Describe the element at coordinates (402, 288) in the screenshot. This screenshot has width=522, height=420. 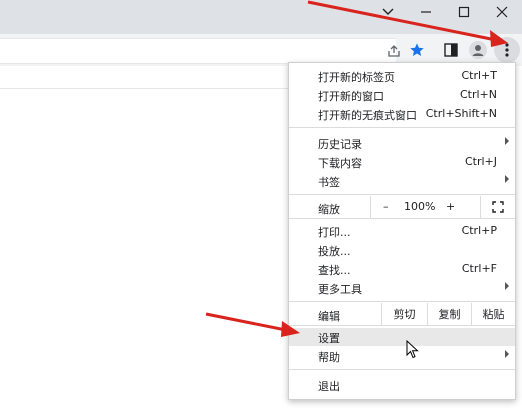
I see `menu-item-more-tools: 更多工具` at that location.